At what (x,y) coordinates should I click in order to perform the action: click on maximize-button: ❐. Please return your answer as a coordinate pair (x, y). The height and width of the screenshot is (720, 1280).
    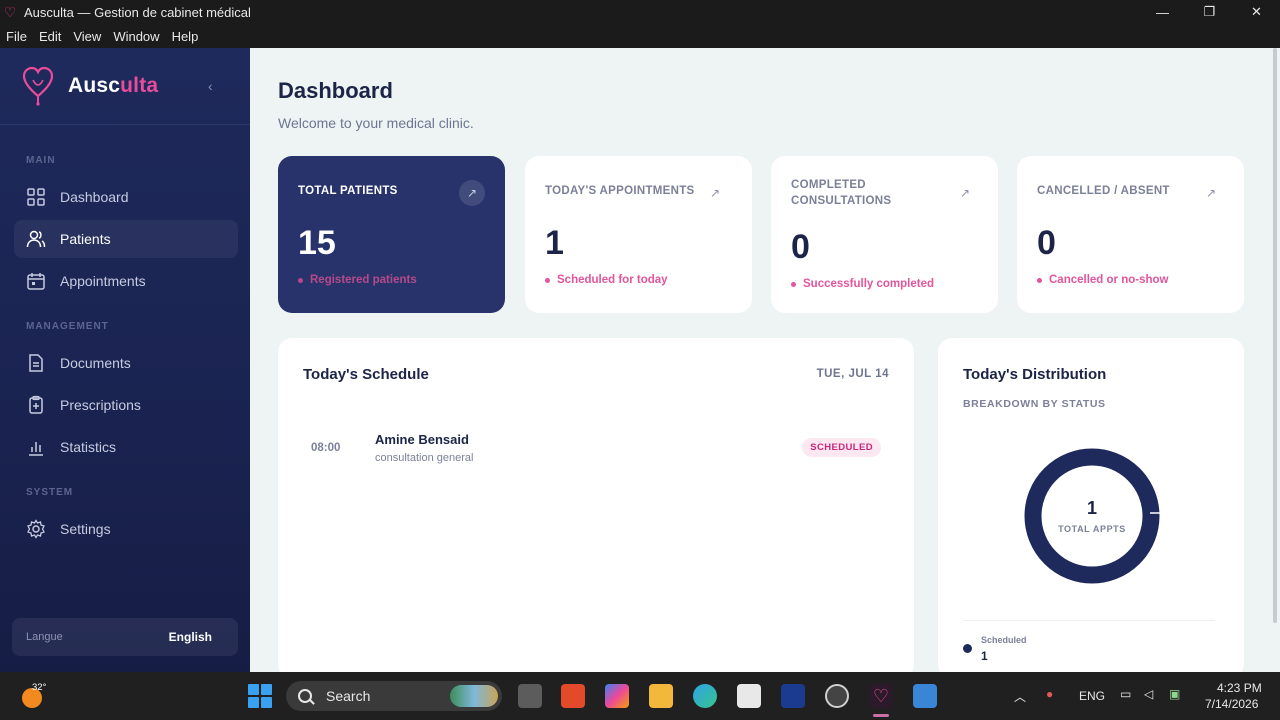
    Looking at the image, I should click on (1209, 12).